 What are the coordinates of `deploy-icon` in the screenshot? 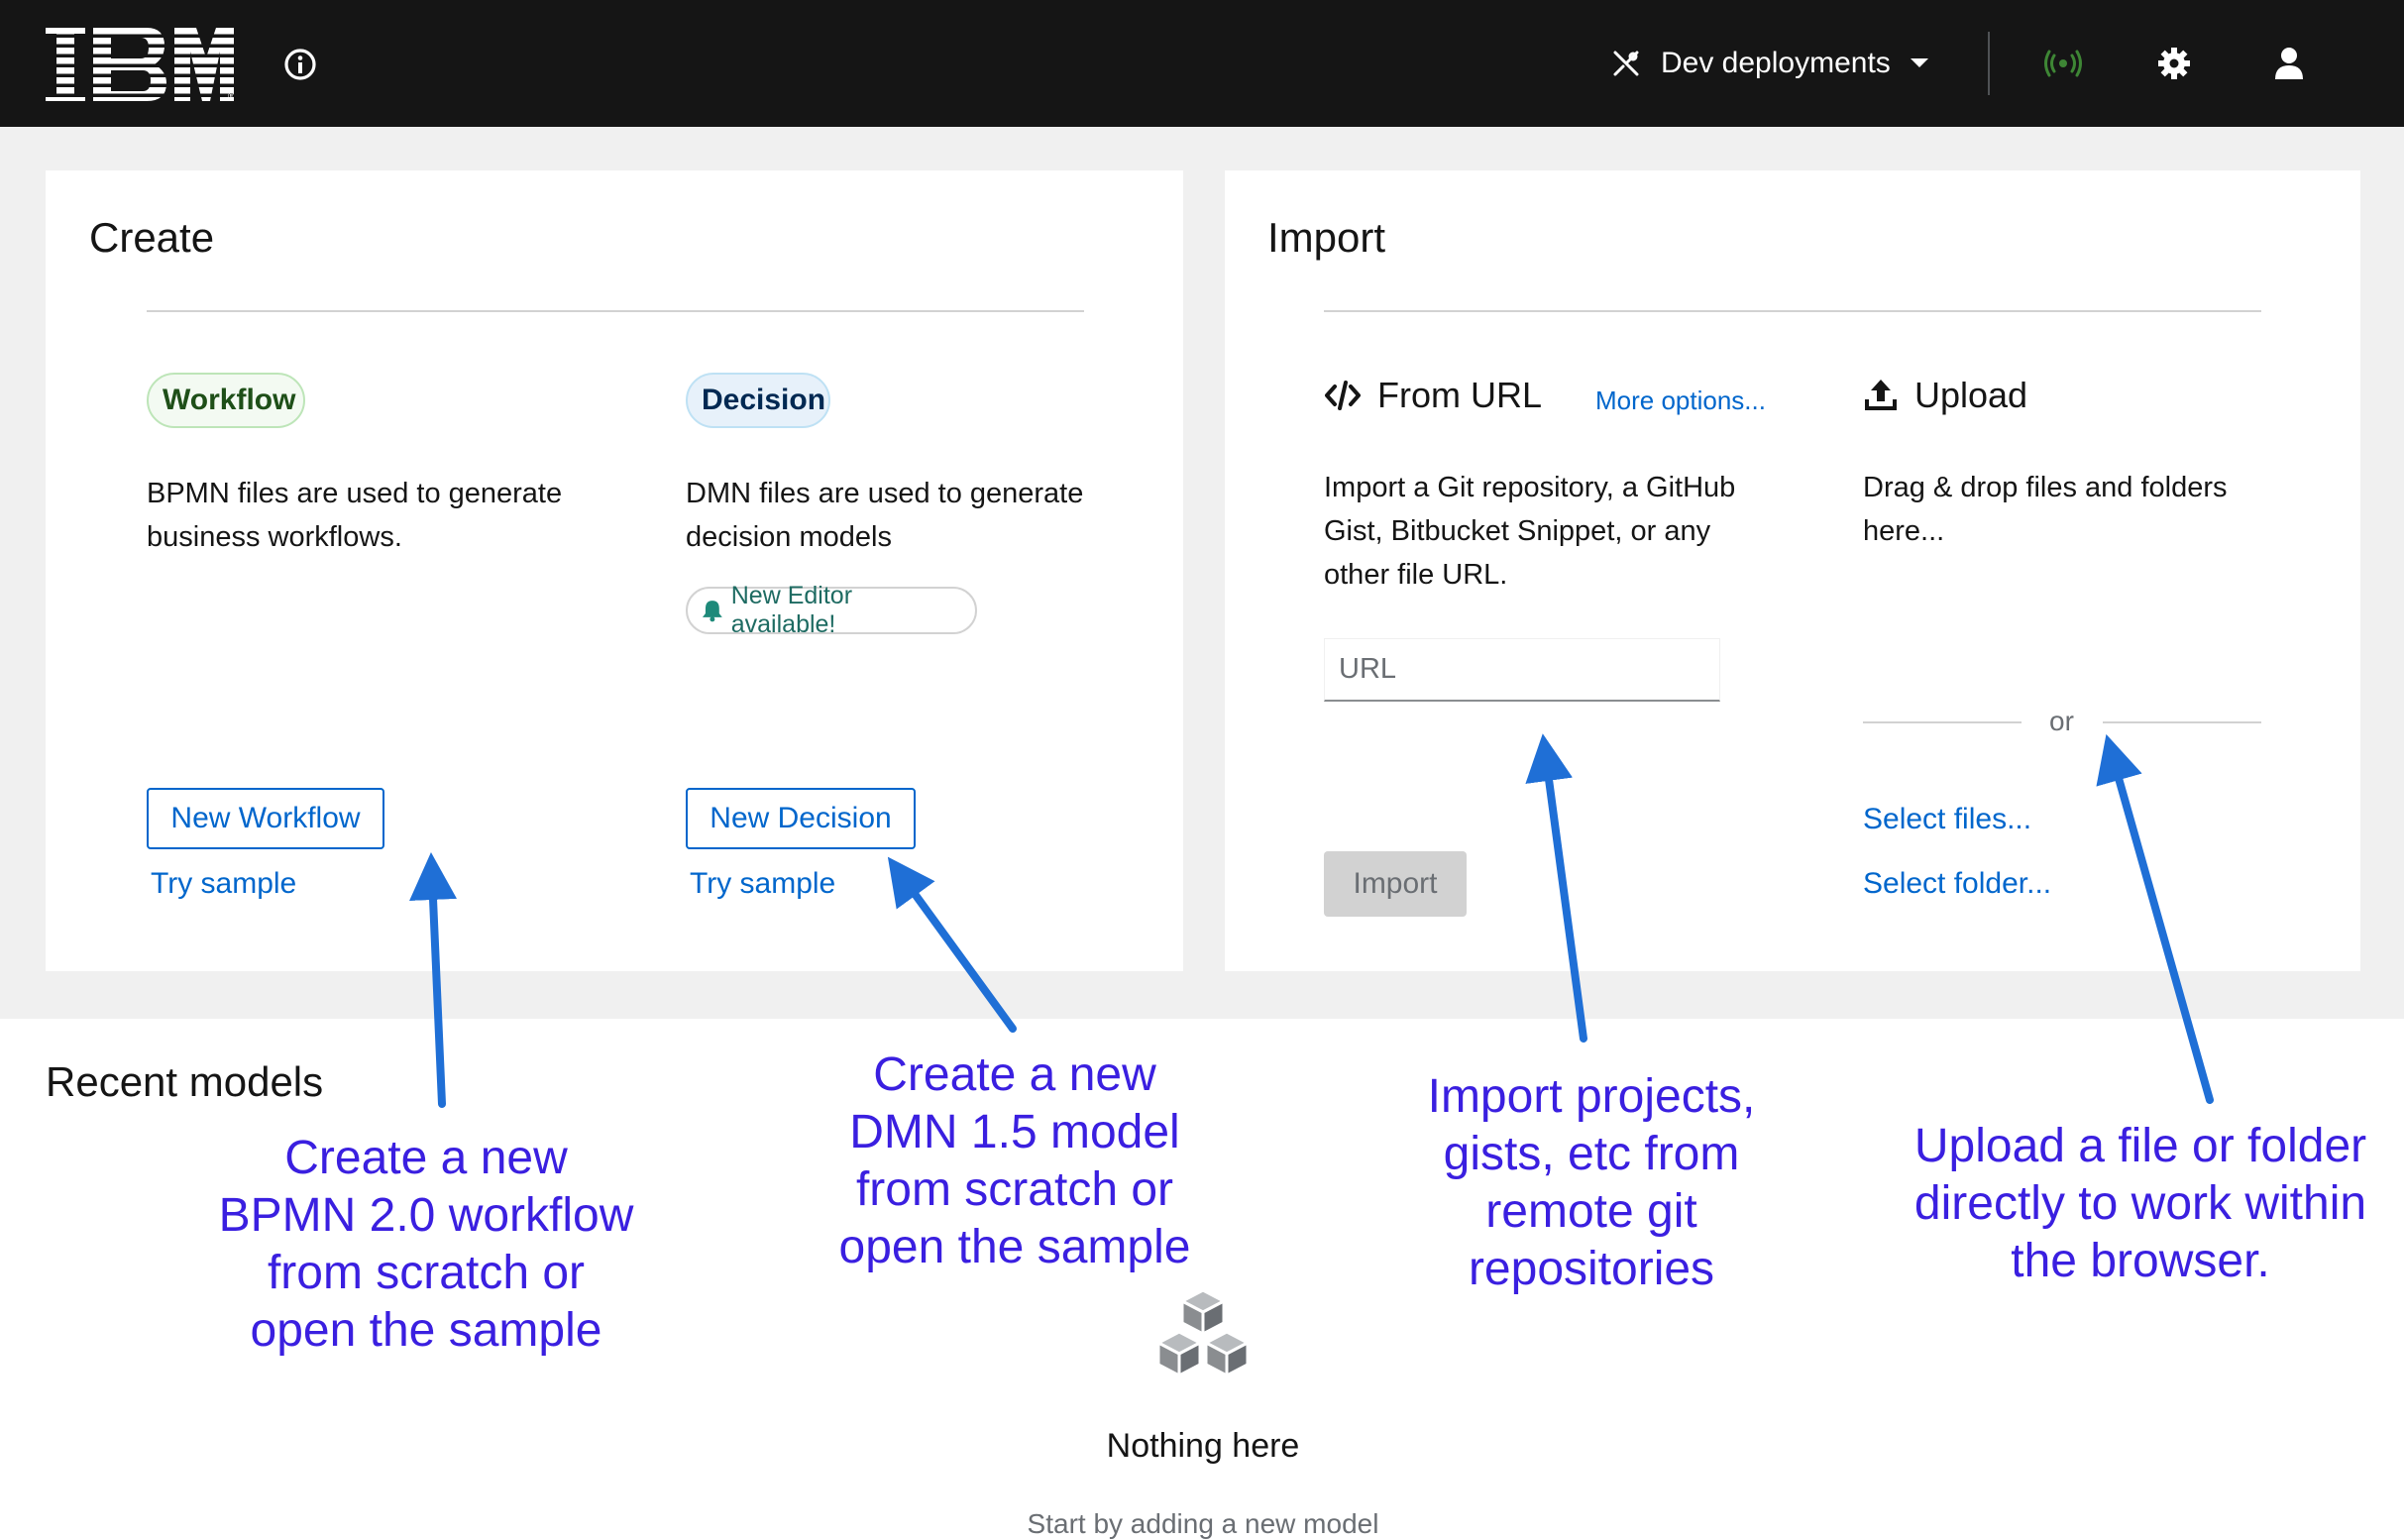 It's located at (1626, 63).